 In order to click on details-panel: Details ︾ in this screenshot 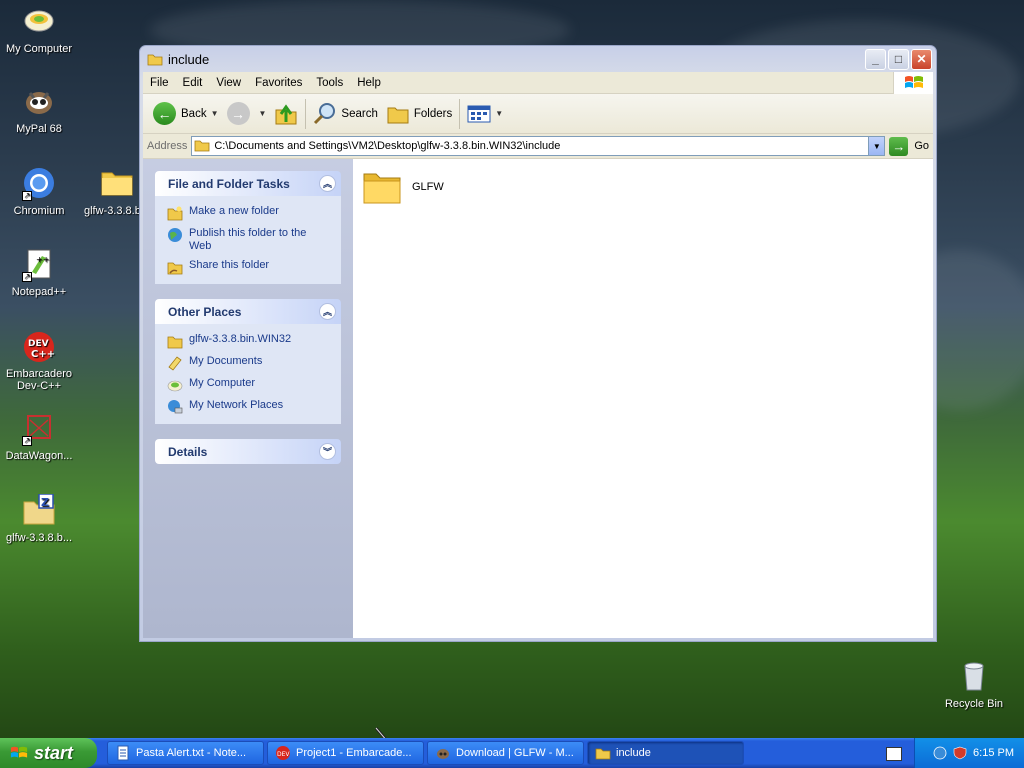, I will do `click(248, 451)`.